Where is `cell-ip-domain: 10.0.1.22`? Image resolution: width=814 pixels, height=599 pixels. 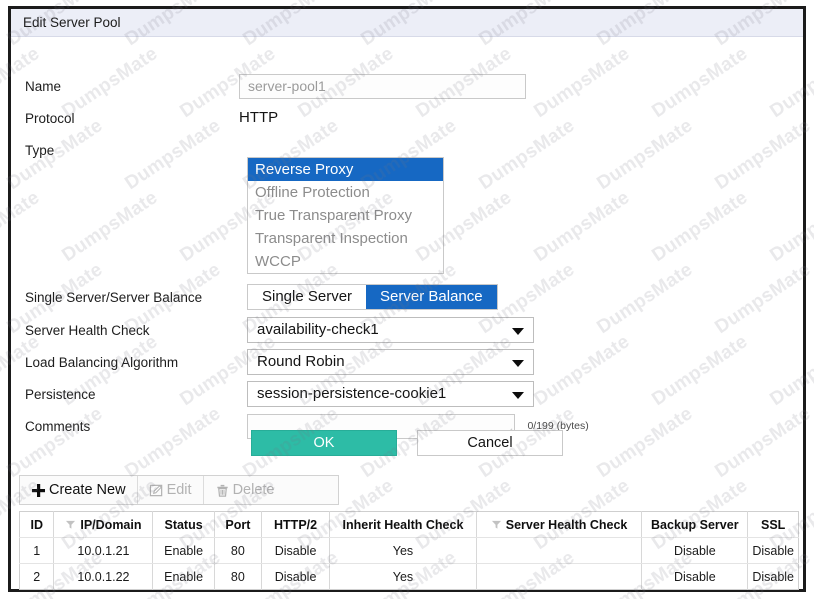
cell-ip-domain: 10.0.1.22 is located at coordinates (103, 576).